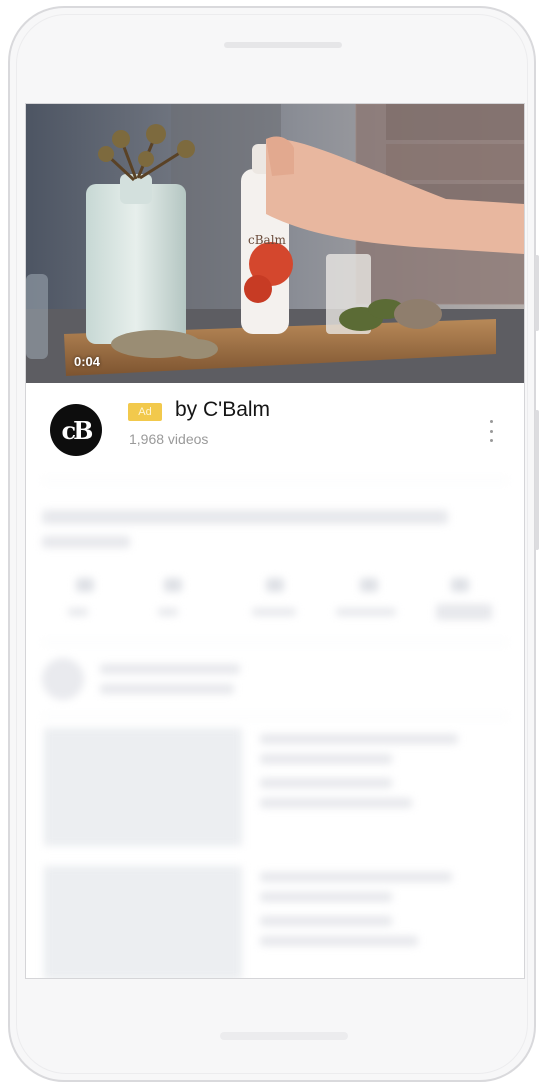 This screenshot has height=1089, width=543. Describe the element at coordinates (283, 45) in the screenshot. I see `speaker-grille` at that location.